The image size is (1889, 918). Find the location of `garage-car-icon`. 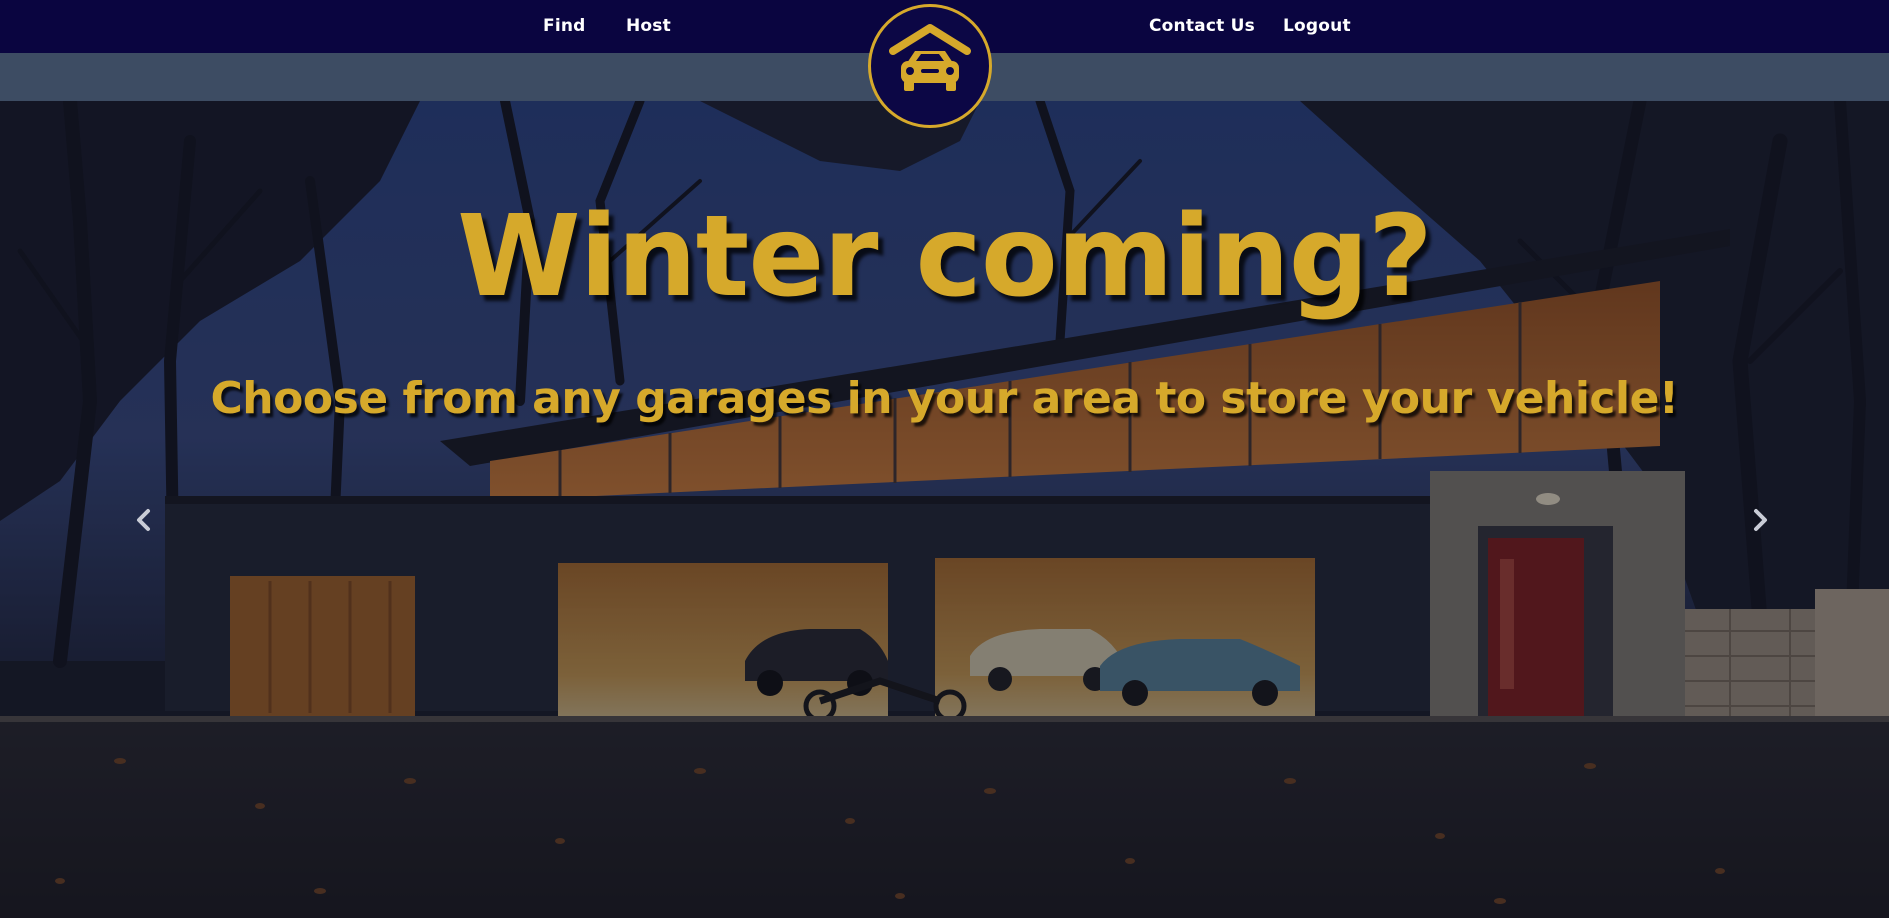

garage-car-icon is located at coordinates (930, 57).